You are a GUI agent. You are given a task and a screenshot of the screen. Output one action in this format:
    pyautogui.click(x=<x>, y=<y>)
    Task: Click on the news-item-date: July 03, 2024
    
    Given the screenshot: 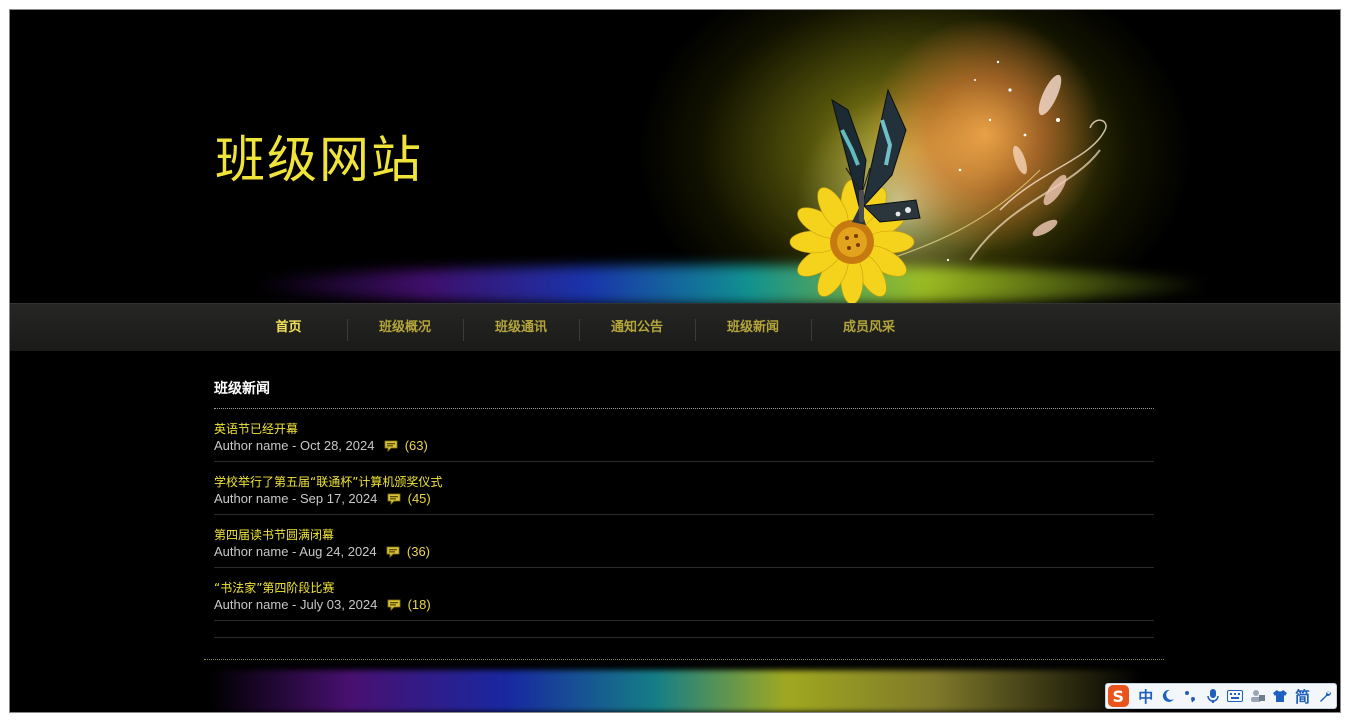 What is the action you would take?
    pyautogui.click(x=339, y=604)
    